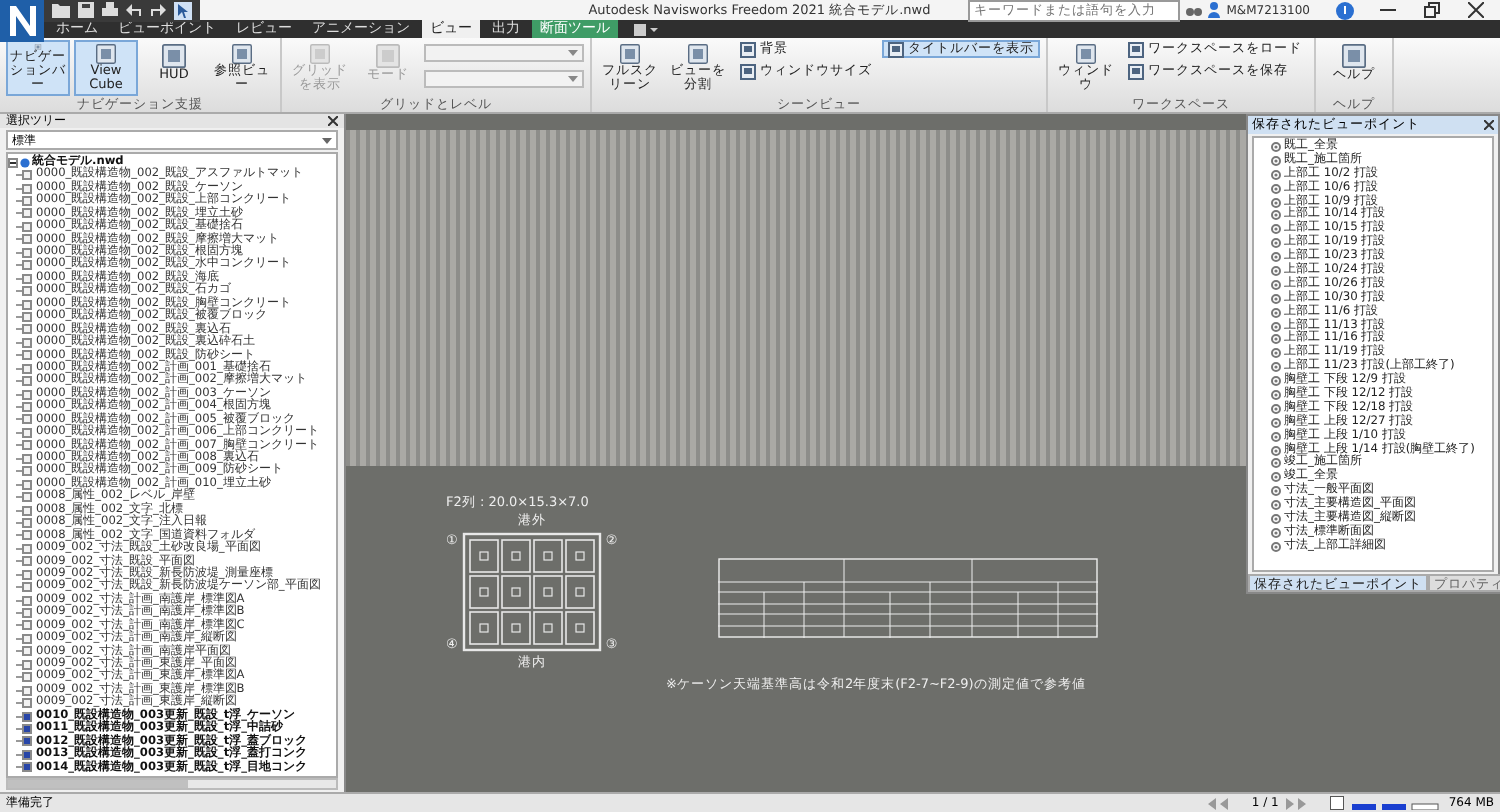  Describe the element at coordinates (25, 162) in the screenshot. I see `file-icon` at that location.